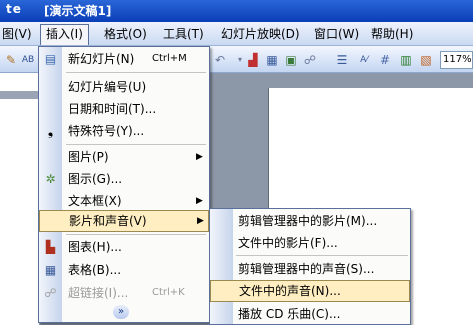 The image size is (473, 325). I want to click on menu-item-slide-number: 幻灯片编号(U), so click(124, 87).